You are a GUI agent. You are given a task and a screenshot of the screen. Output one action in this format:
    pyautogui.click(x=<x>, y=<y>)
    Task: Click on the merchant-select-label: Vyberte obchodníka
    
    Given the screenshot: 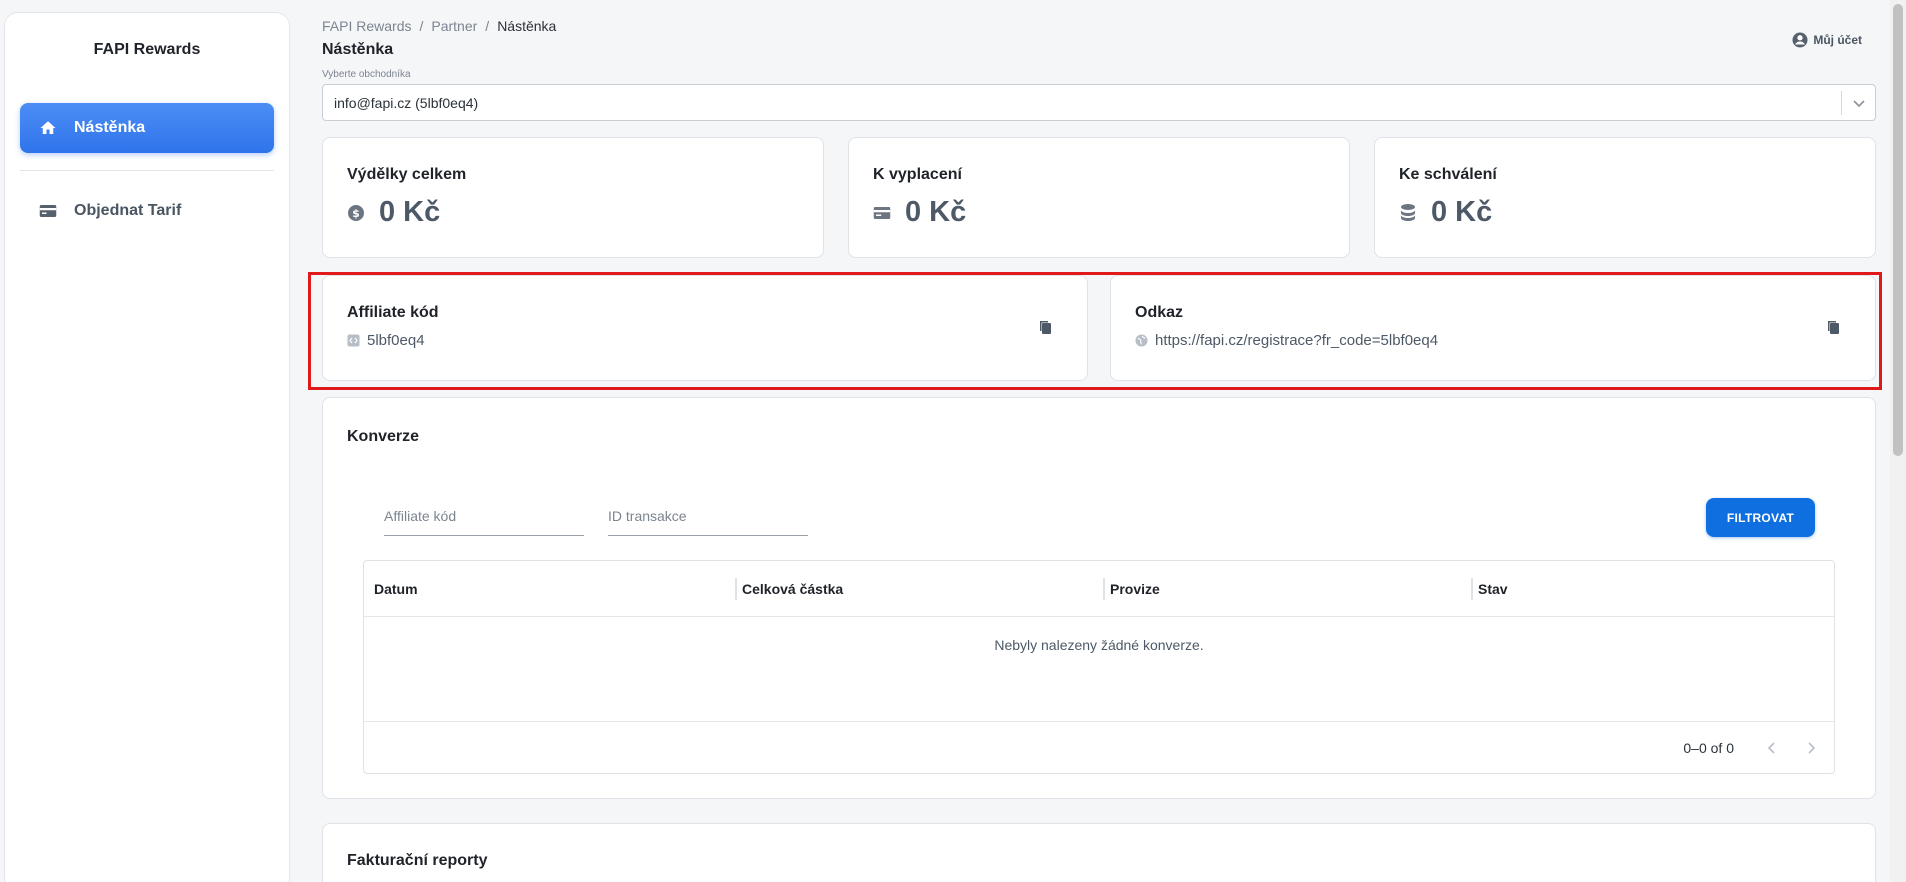 What is the action you would take?
    pyautogui.click(x=366, y=74)
    